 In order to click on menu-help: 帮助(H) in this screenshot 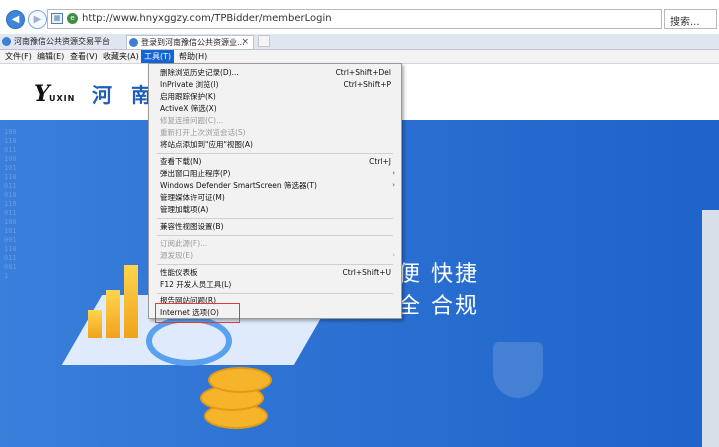, I will do `click(193, 56)`.